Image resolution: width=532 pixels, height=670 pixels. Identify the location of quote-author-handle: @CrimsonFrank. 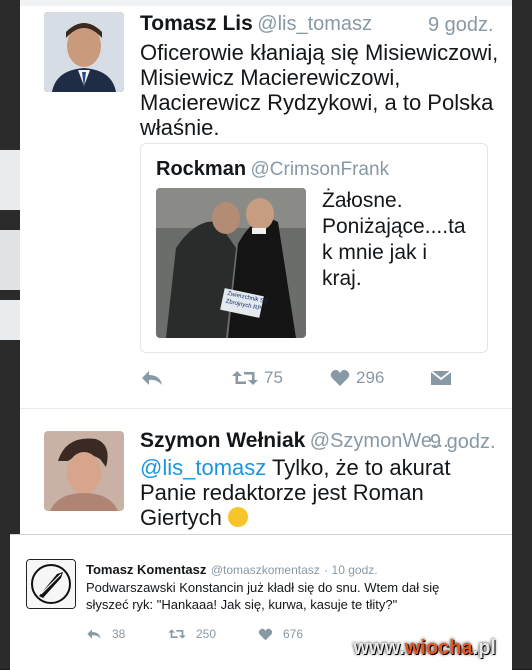
(320, 169).